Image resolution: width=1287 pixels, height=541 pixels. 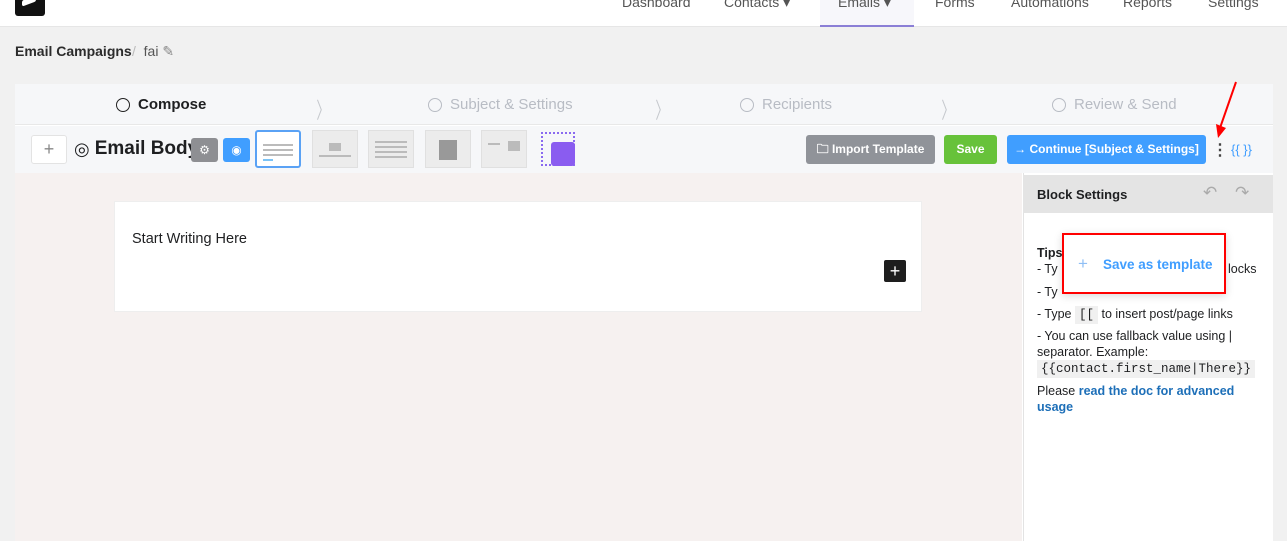 I want to click on step-review-send: Review & Send, so click(x=1114, y=104).